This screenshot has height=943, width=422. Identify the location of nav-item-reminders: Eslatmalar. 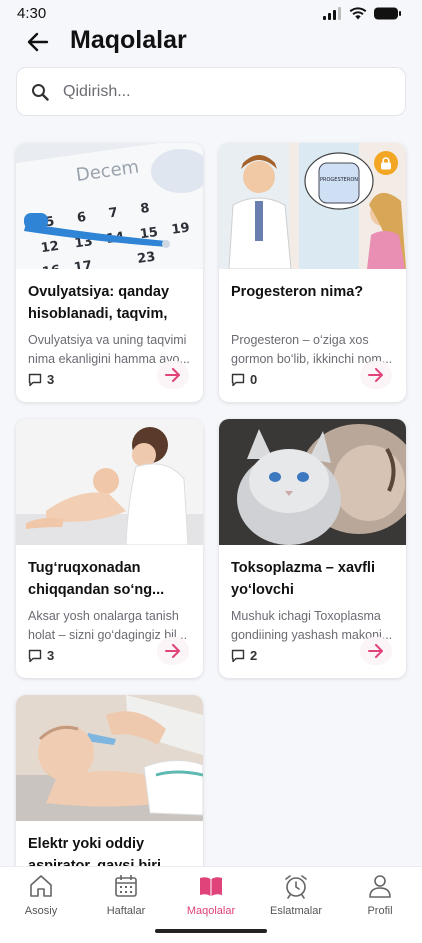
(296, 898).